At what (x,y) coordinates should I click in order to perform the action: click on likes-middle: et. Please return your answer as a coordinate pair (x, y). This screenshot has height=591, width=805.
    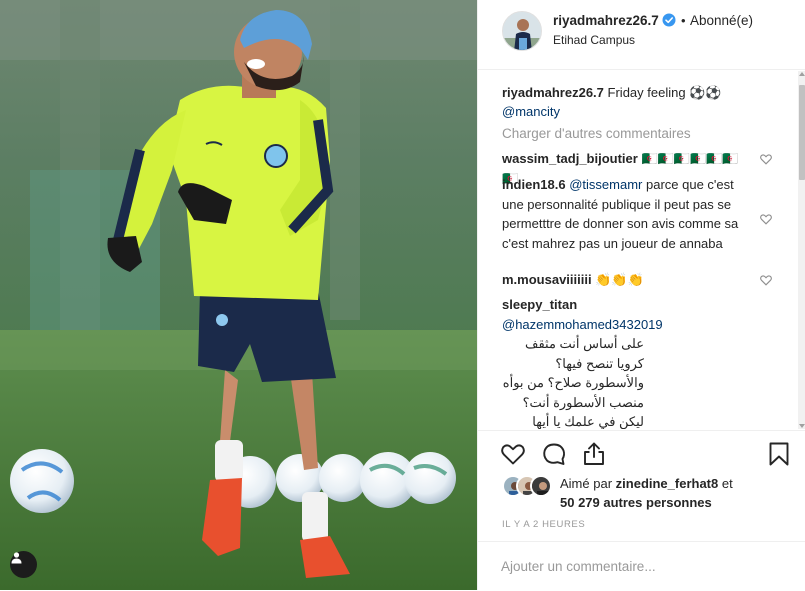
    Looking at the image, I should click on (727, 483).